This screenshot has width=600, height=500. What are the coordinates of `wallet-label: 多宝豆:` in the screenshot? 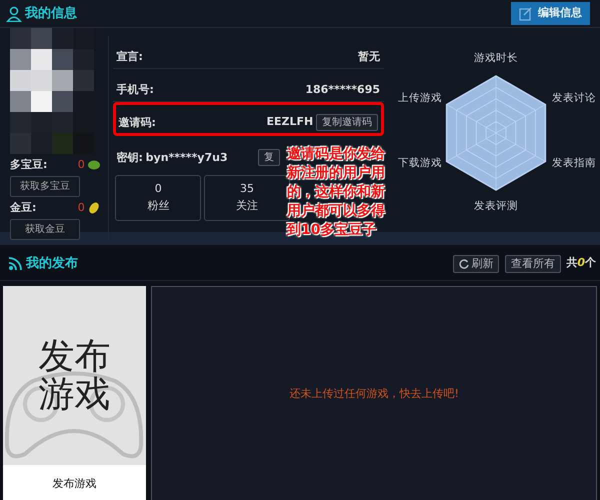 It's located at (29, 164).